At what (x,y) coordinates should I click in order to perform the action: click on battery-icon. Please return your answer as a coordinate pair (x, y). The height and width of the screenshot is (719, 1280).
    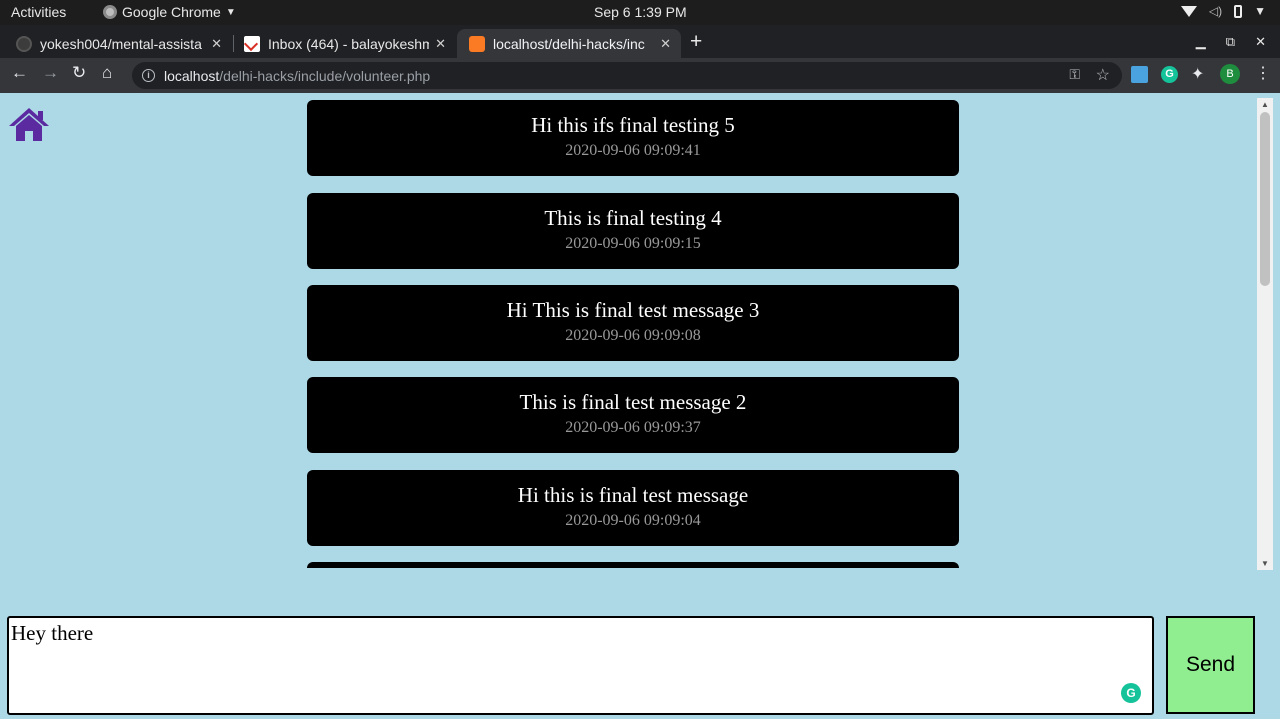
    Looking at the image, I should click on (1238, 11).